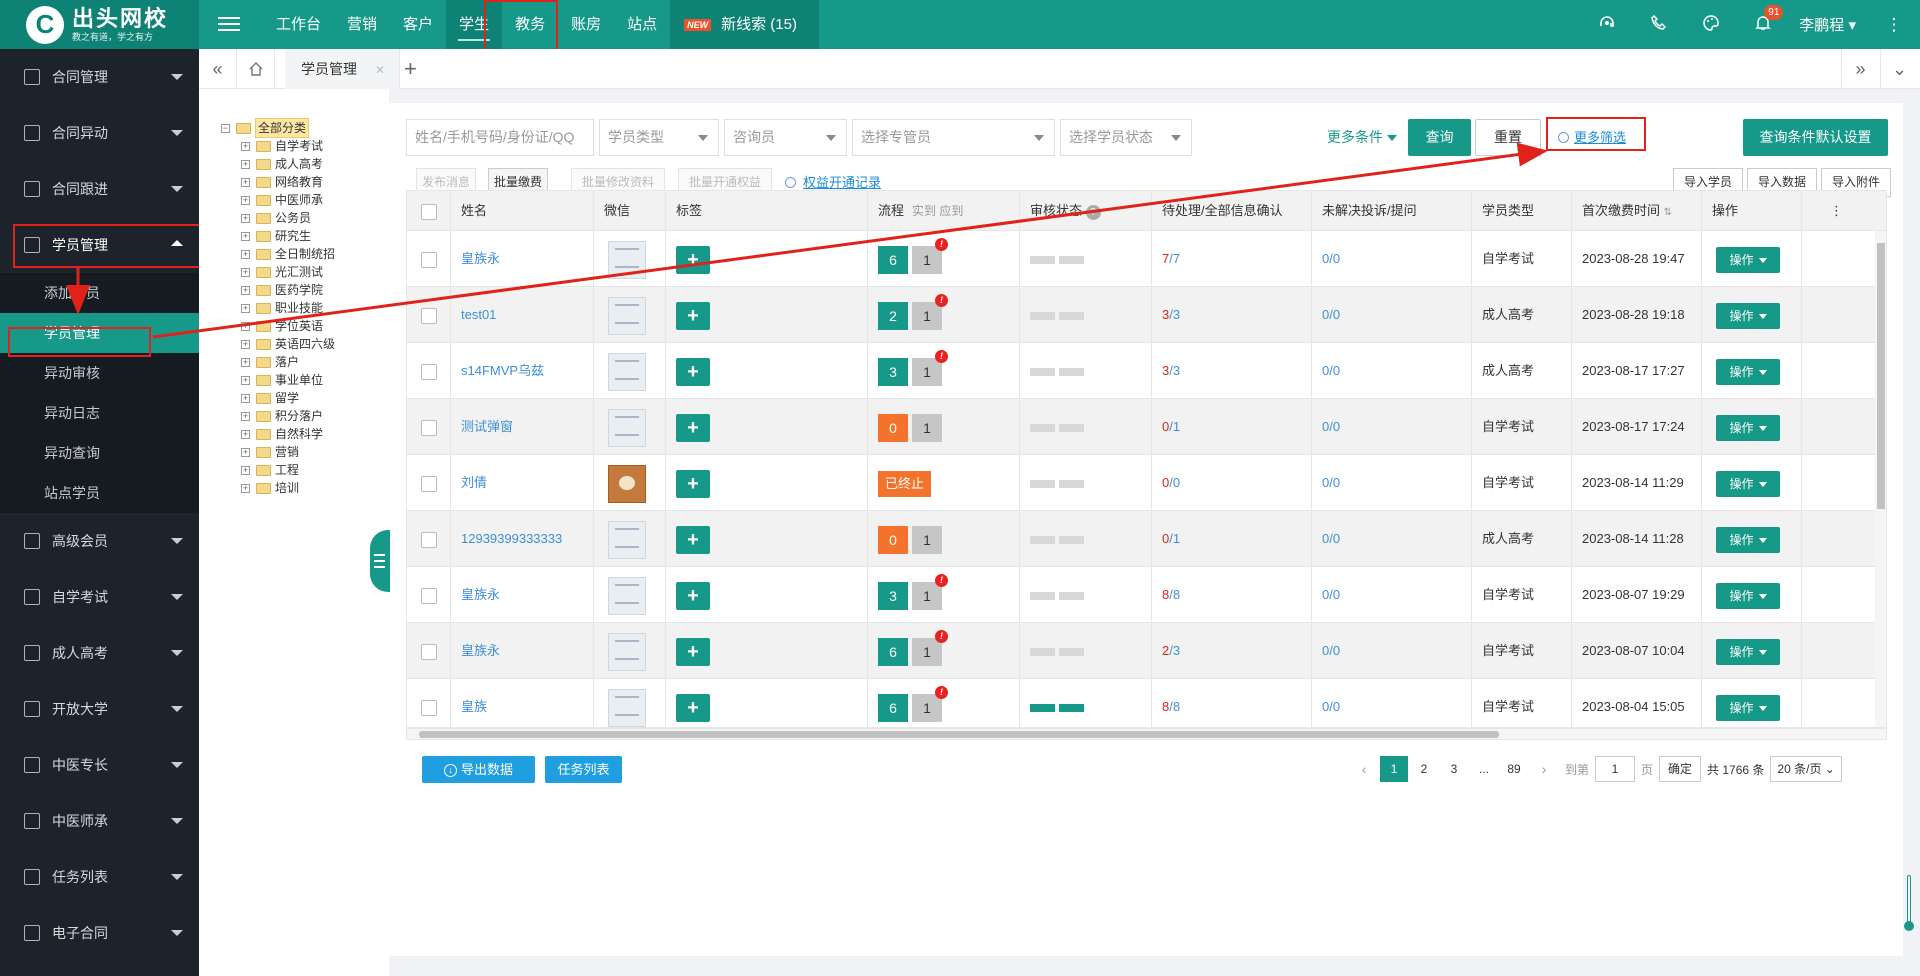  I want to click on goto-page-input: 1, so click(1615, 769).